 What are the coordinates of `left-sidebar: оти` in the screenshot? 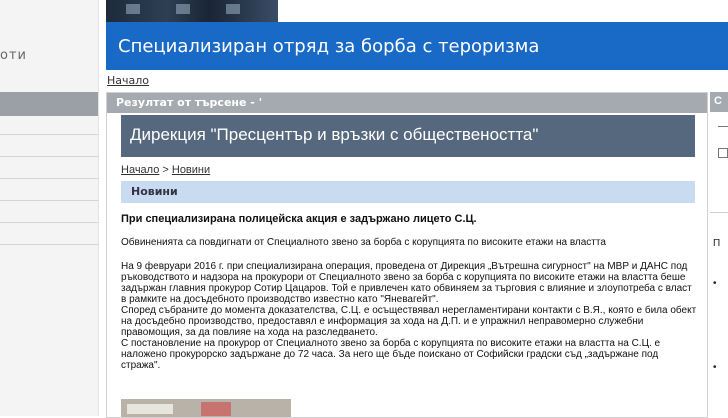 It's located at (49, 208).